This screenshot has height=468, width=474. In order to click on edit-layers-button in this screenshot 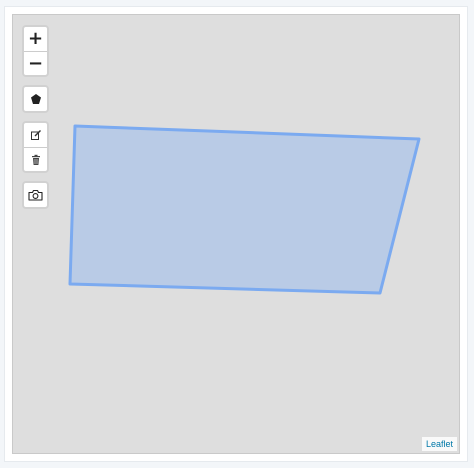, I will do `click(35, 135)`.